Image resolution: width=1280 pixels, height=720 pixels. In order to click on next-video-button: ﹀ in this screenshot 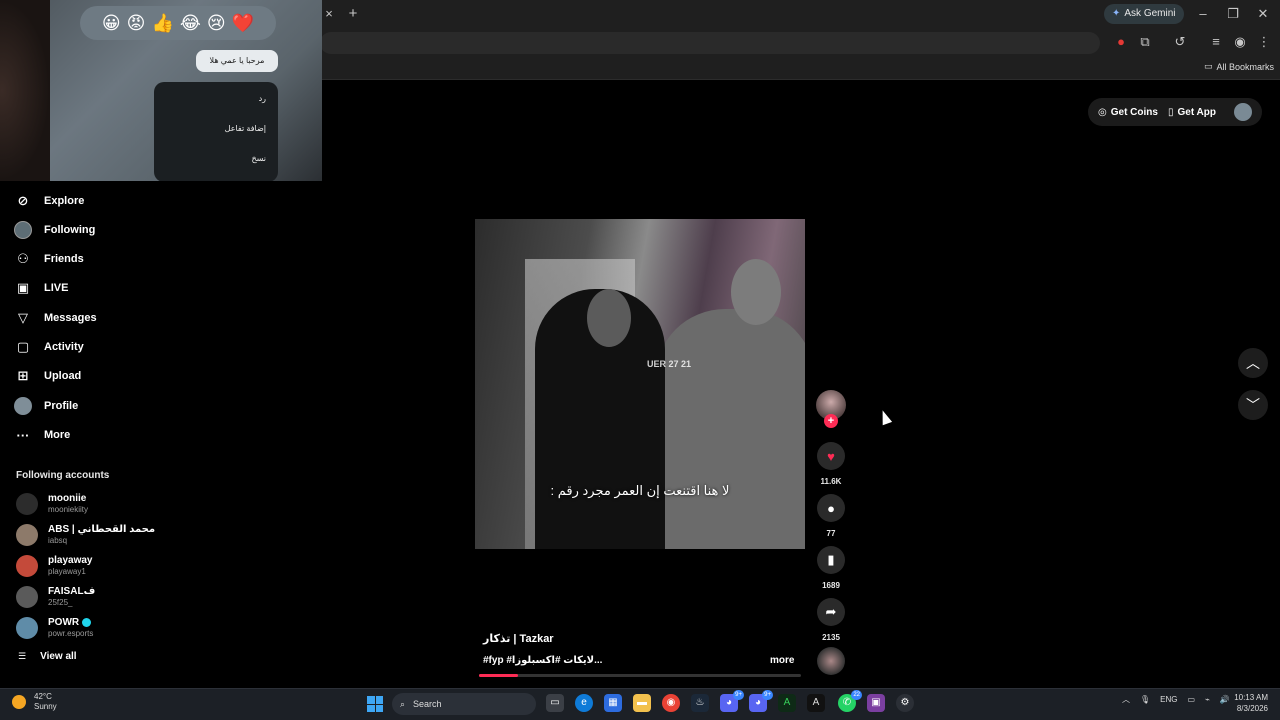, I will do `click(1253, 405)`.